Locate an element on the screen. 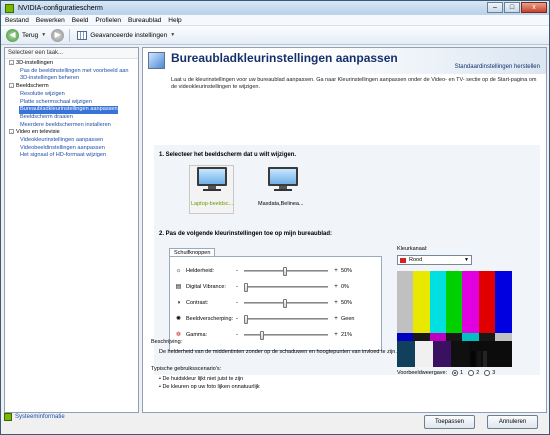  description-label: Beschrijving: is located at coordinates (167, 342).